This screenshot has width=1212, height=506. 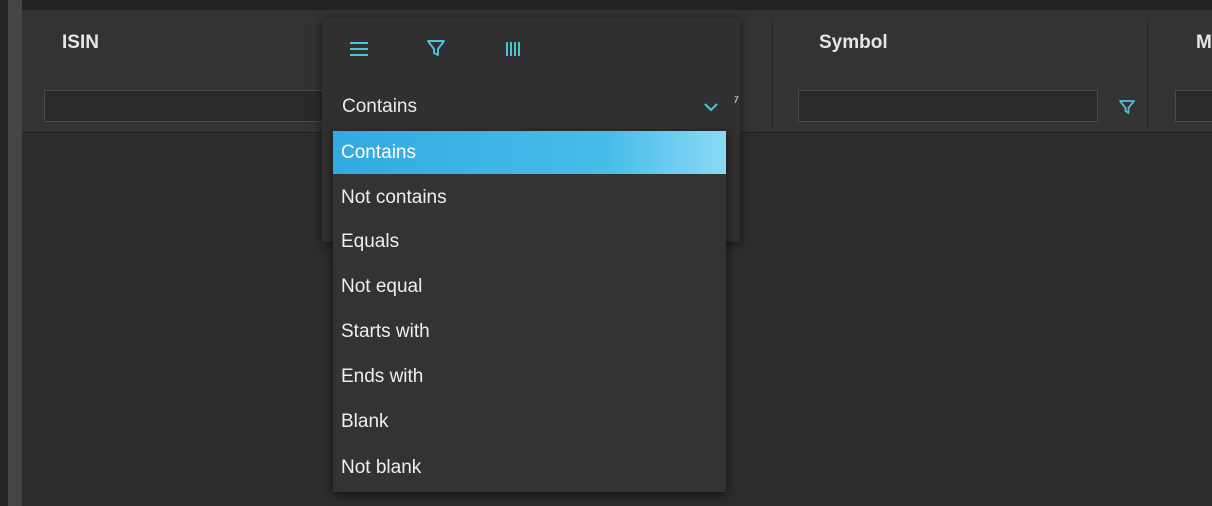 I want to click on menu-icon, so click(x=359, y=49).